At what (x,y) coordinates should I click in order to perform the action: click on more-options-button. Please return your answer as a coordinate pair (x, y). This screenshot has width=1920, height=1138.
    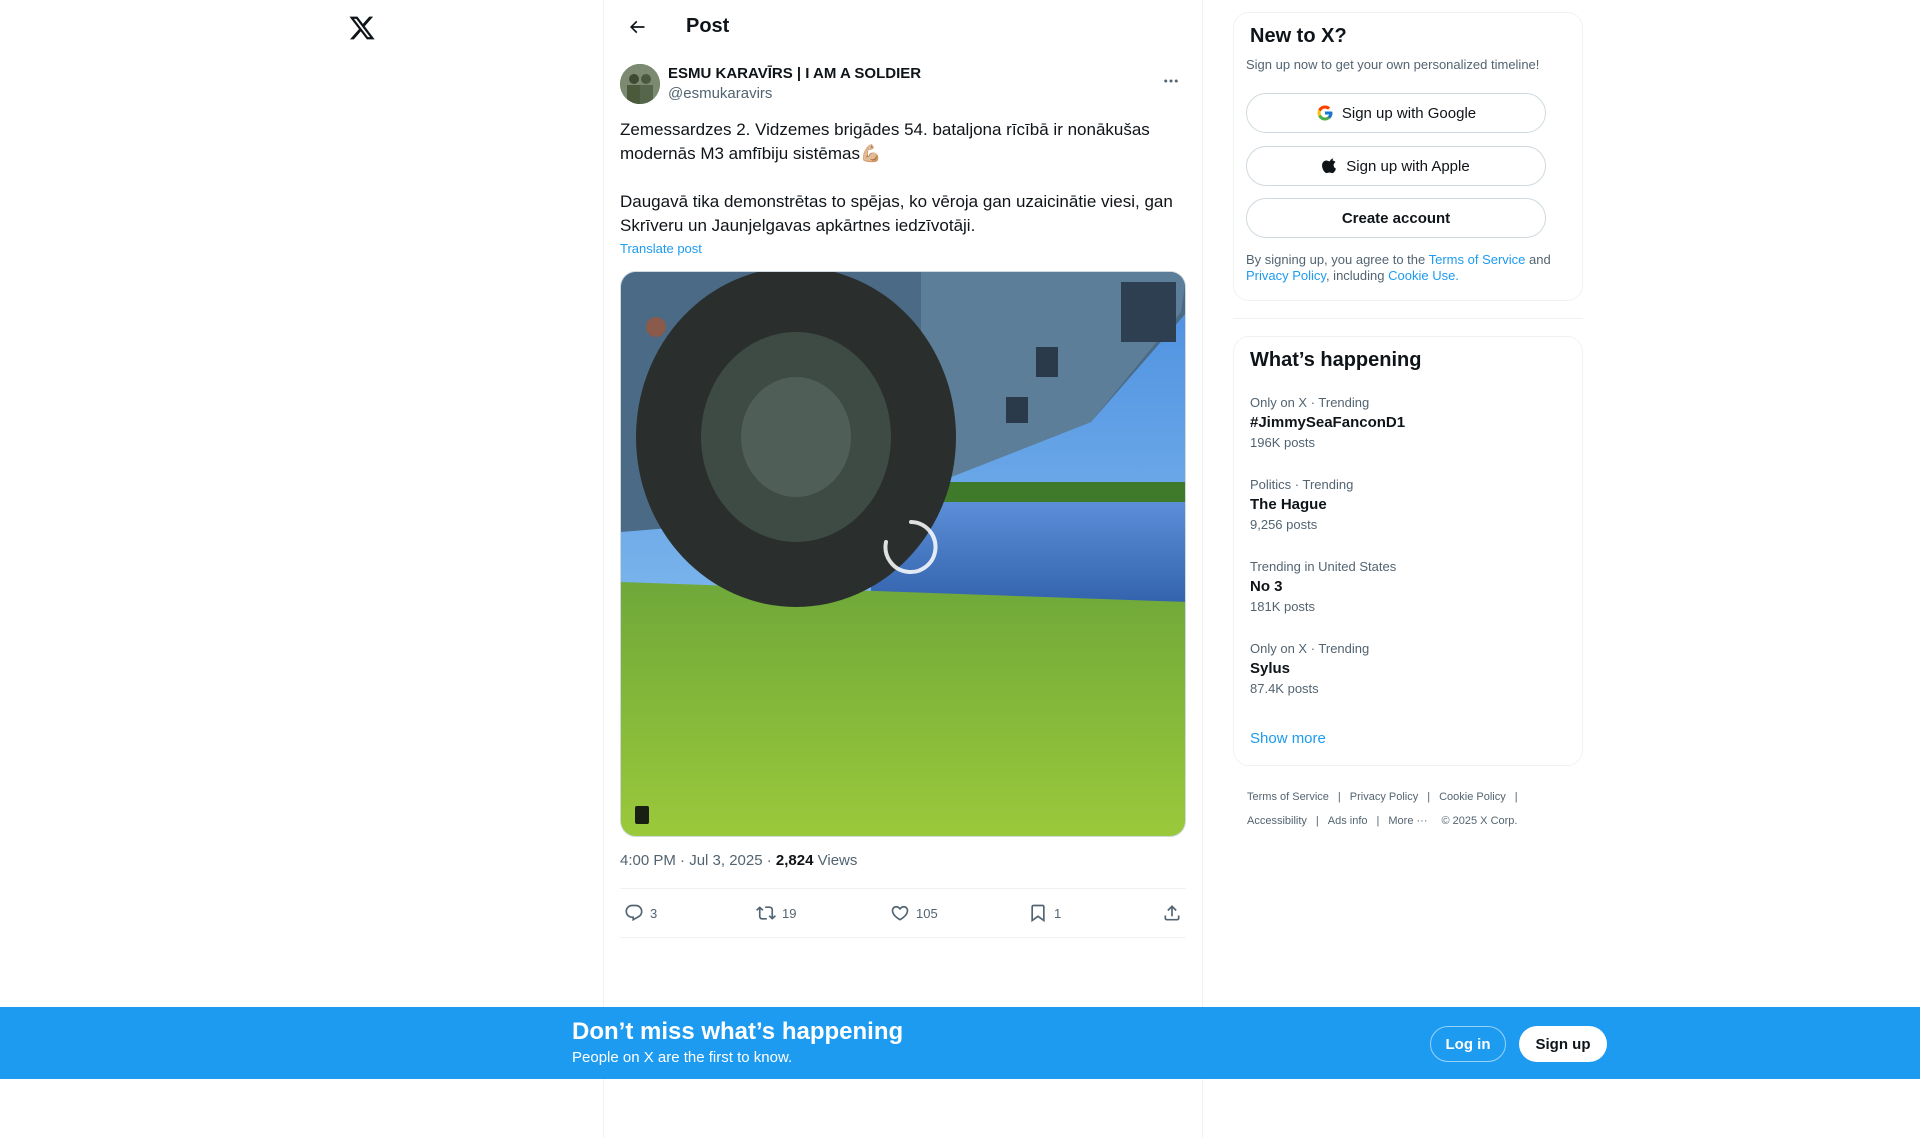
    Looking at the image, I should click on (1171, 81).